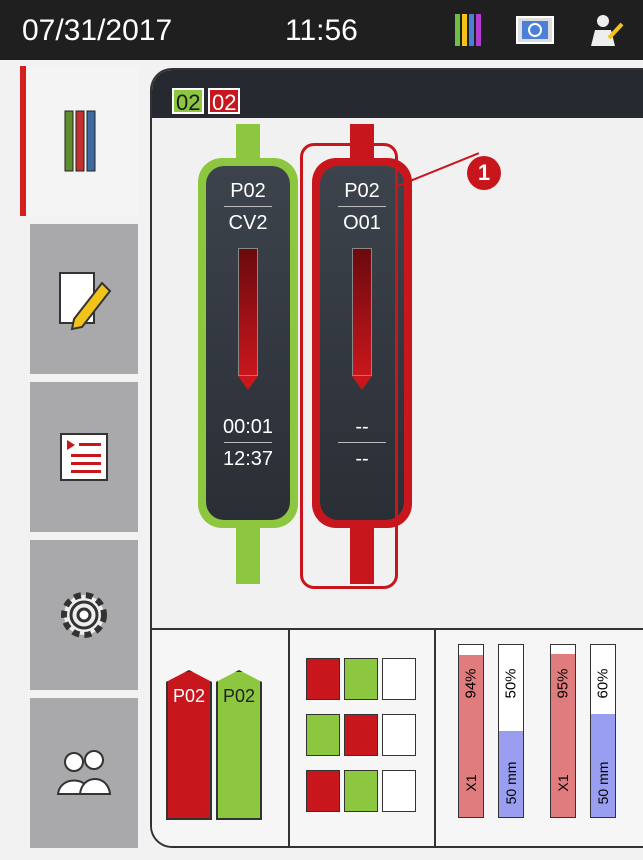 Image resolution: width=643 pixels, height=860 pixels. Describe the element at coordinates (535, 30) in the screenshot. I see `display-icon` at that location.